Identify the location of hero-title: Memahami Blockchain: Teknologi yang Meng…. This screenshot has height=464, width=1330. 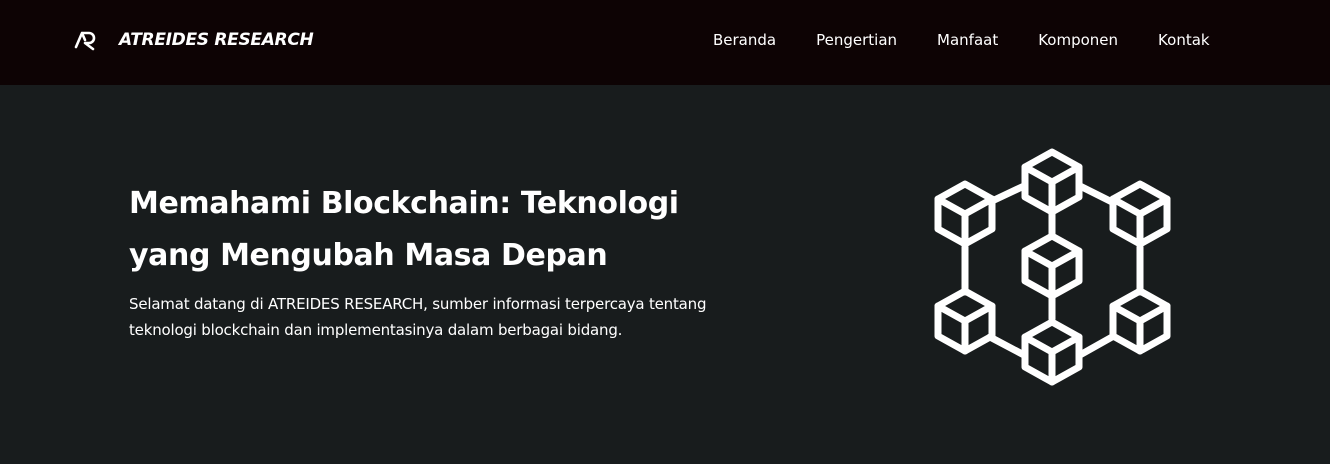
(404, 229).